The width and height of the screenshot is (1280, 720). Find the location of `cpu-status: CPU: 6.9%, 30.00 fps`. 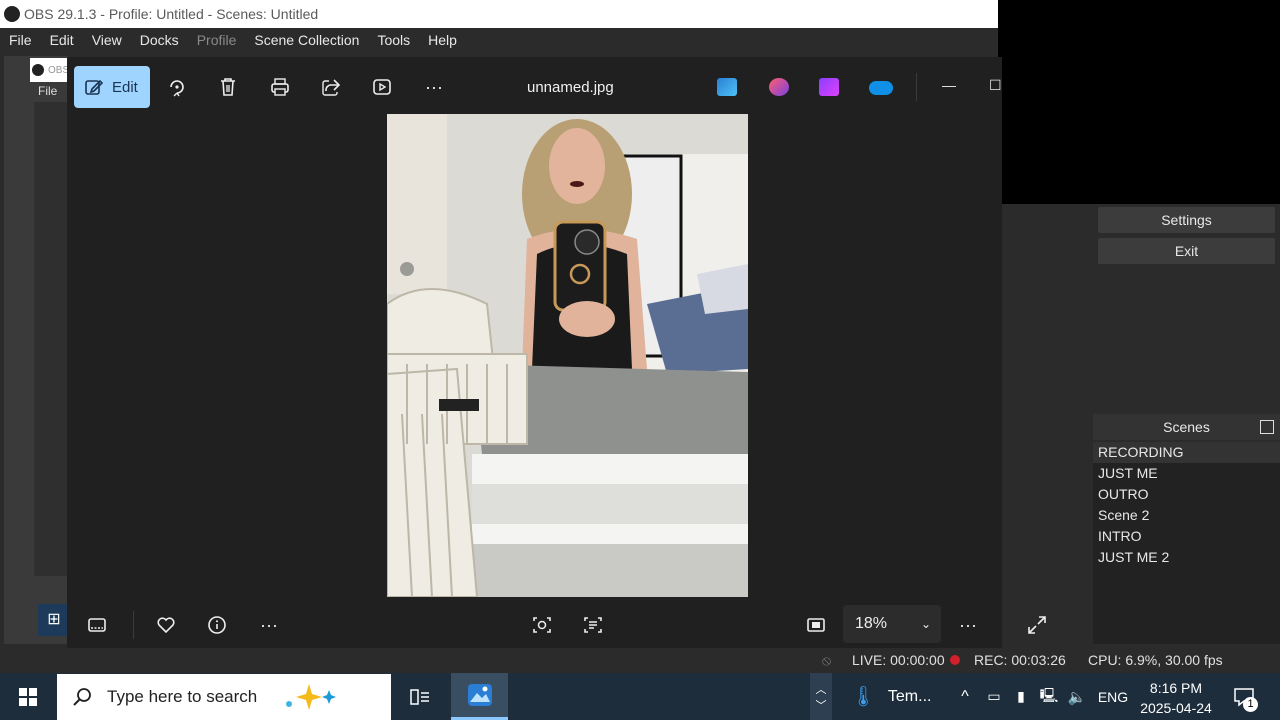

cpu-status: CPU: 6.9%, 30.00 fps is located at coordinates (1155, 660).